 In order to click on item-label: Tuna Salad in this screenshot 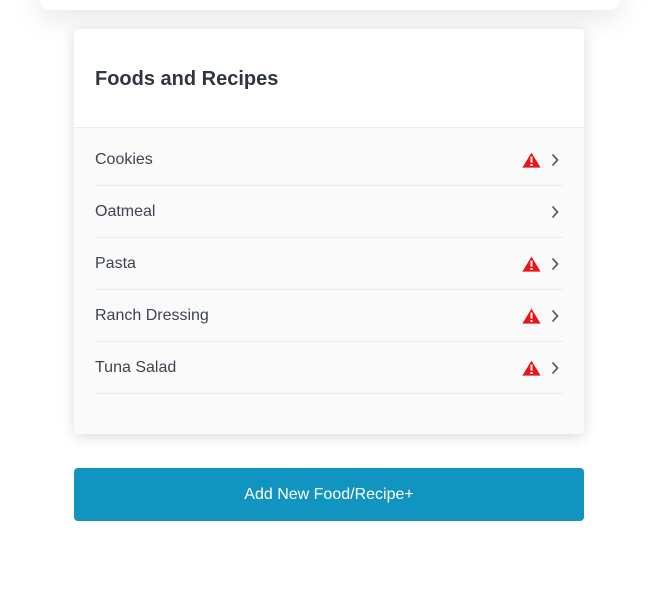, I will do `click(136, 367)`.